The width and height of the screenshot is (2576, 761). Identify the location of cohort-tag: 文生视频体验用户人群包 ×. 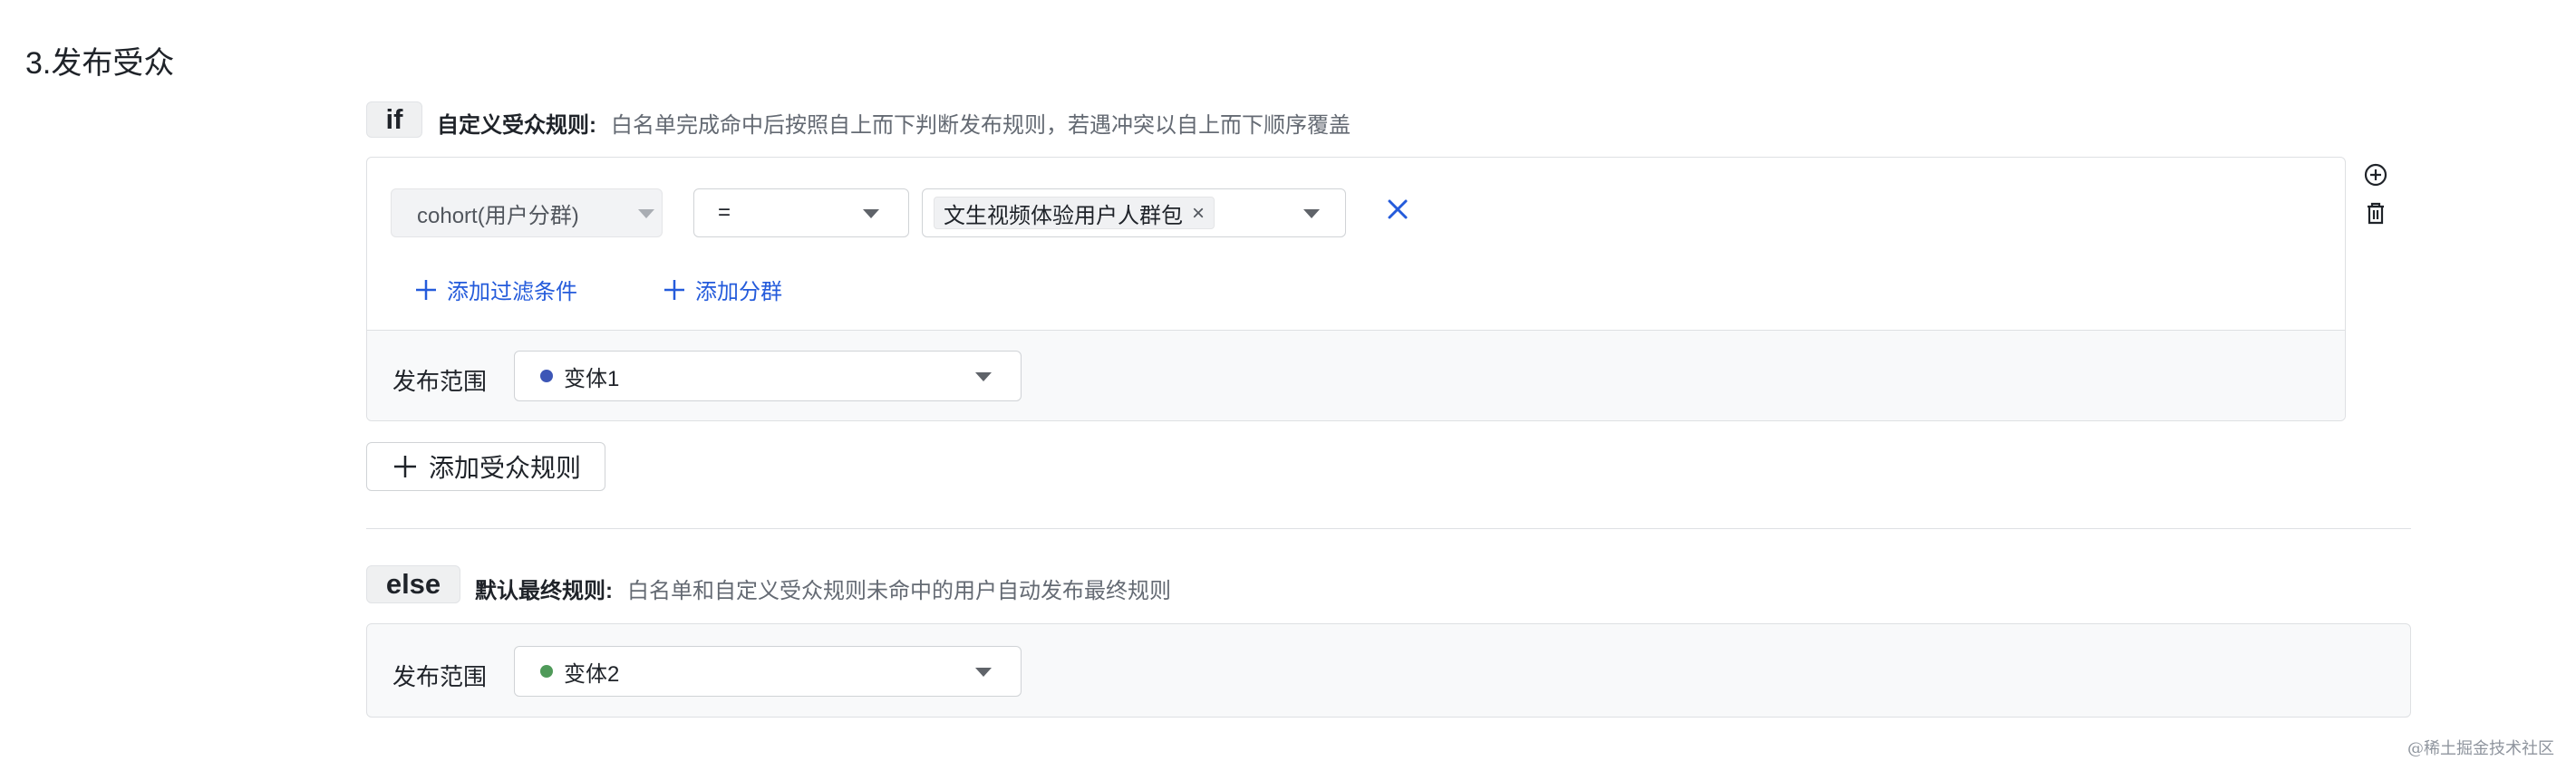
(1074, 213).